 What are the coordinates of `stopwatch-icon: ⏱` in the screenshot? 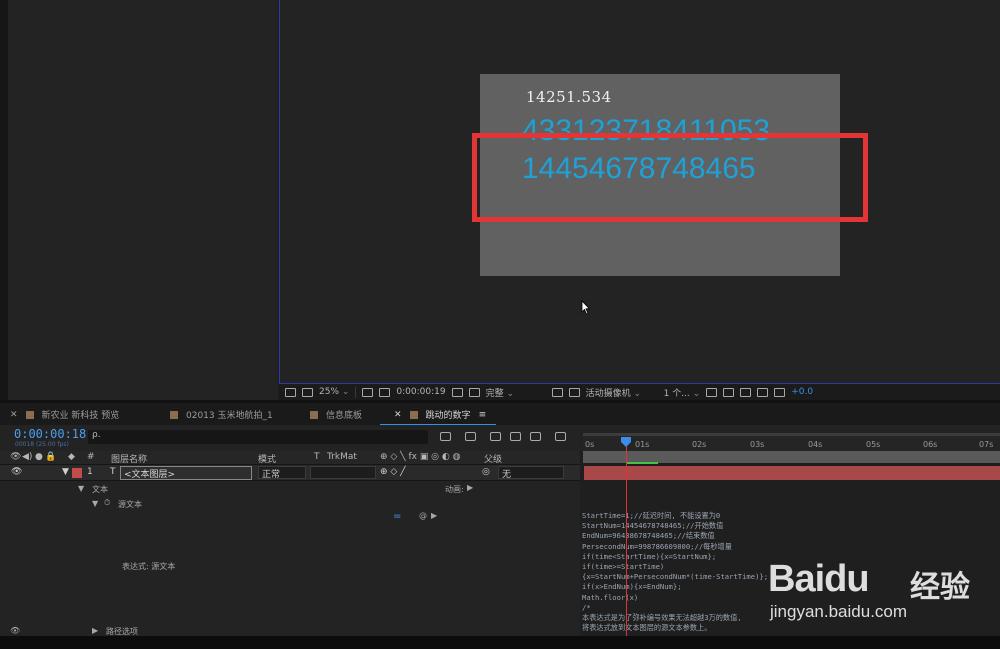 It's located at (107, 503).